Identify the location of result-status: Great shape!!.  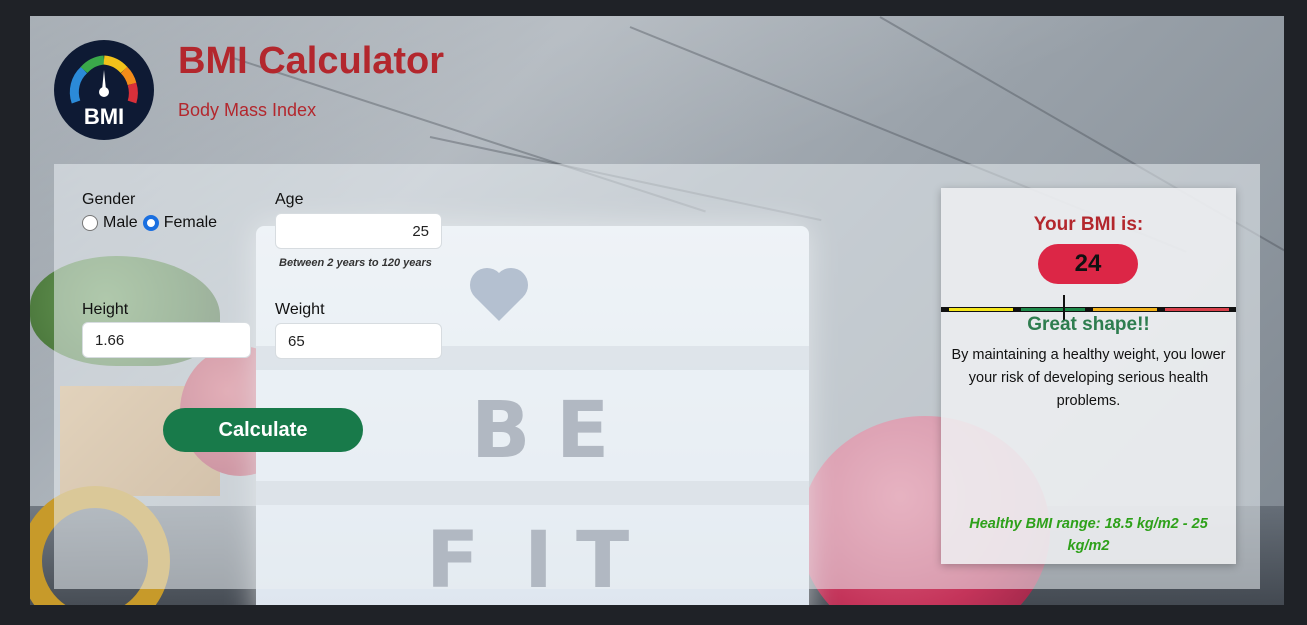
(1088, 324).